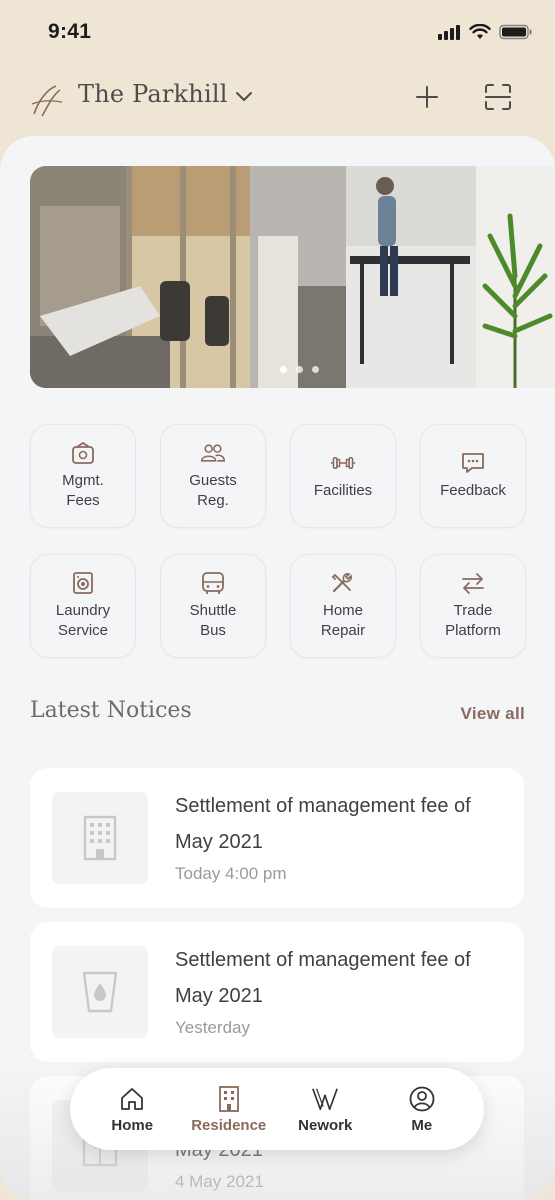 The image size is (555, 1200). I want to click on trade-platform-button: Trade Platform, so click(473, 606).